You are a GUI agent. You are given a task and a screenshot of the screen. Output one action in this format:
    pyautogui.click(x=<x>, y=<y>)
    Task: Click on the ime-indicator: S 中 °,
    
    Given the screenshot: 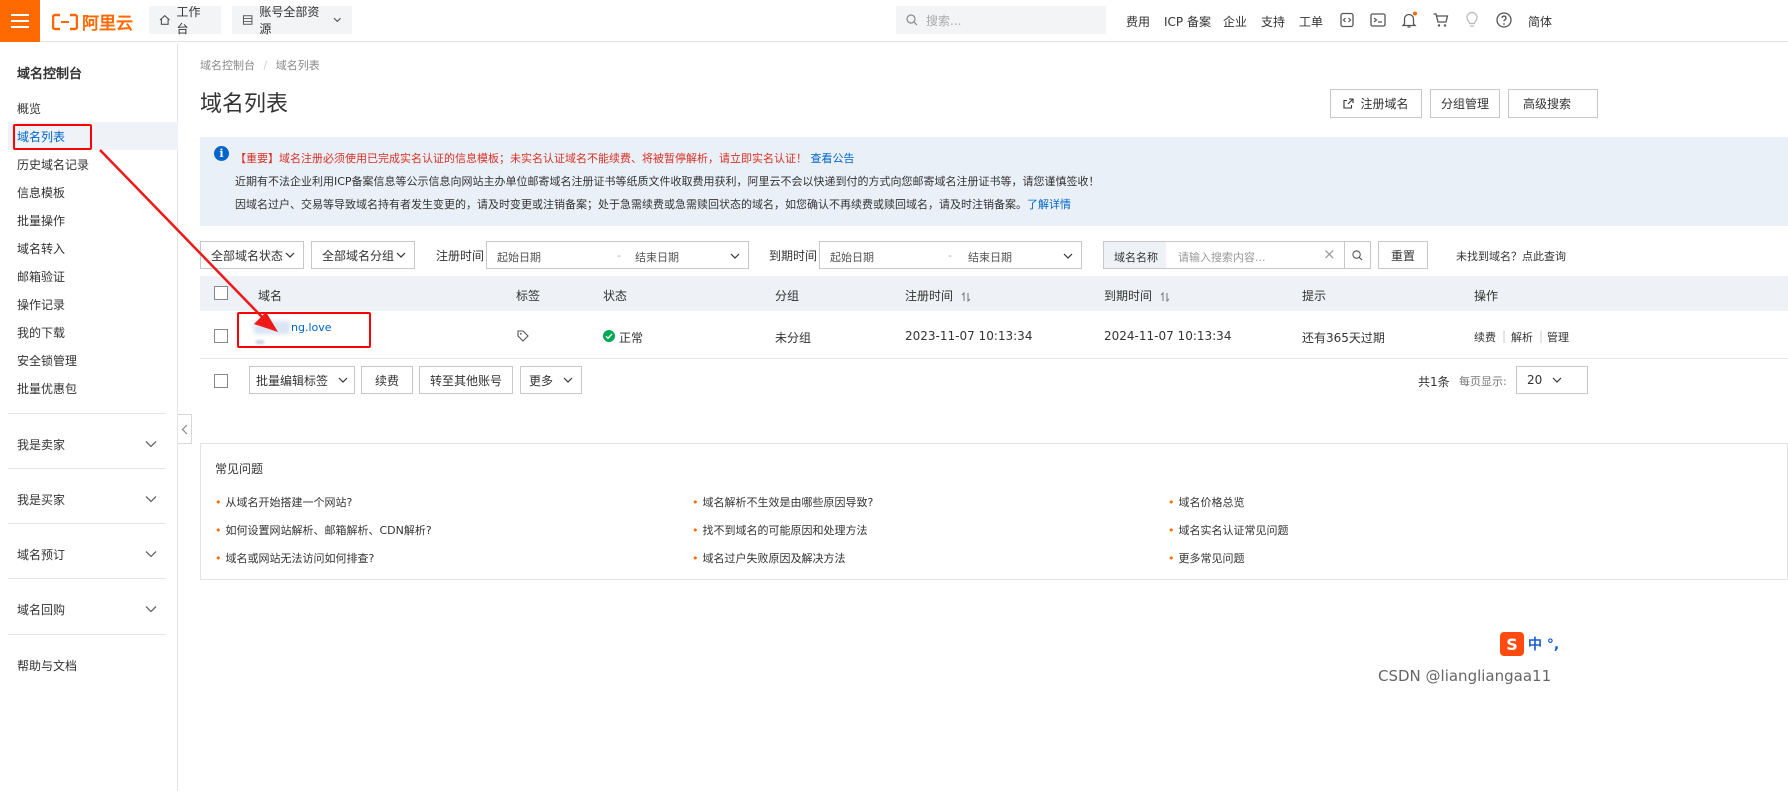 What is the action you would take?
    pyautogui.click(x=1529, y=644)
    